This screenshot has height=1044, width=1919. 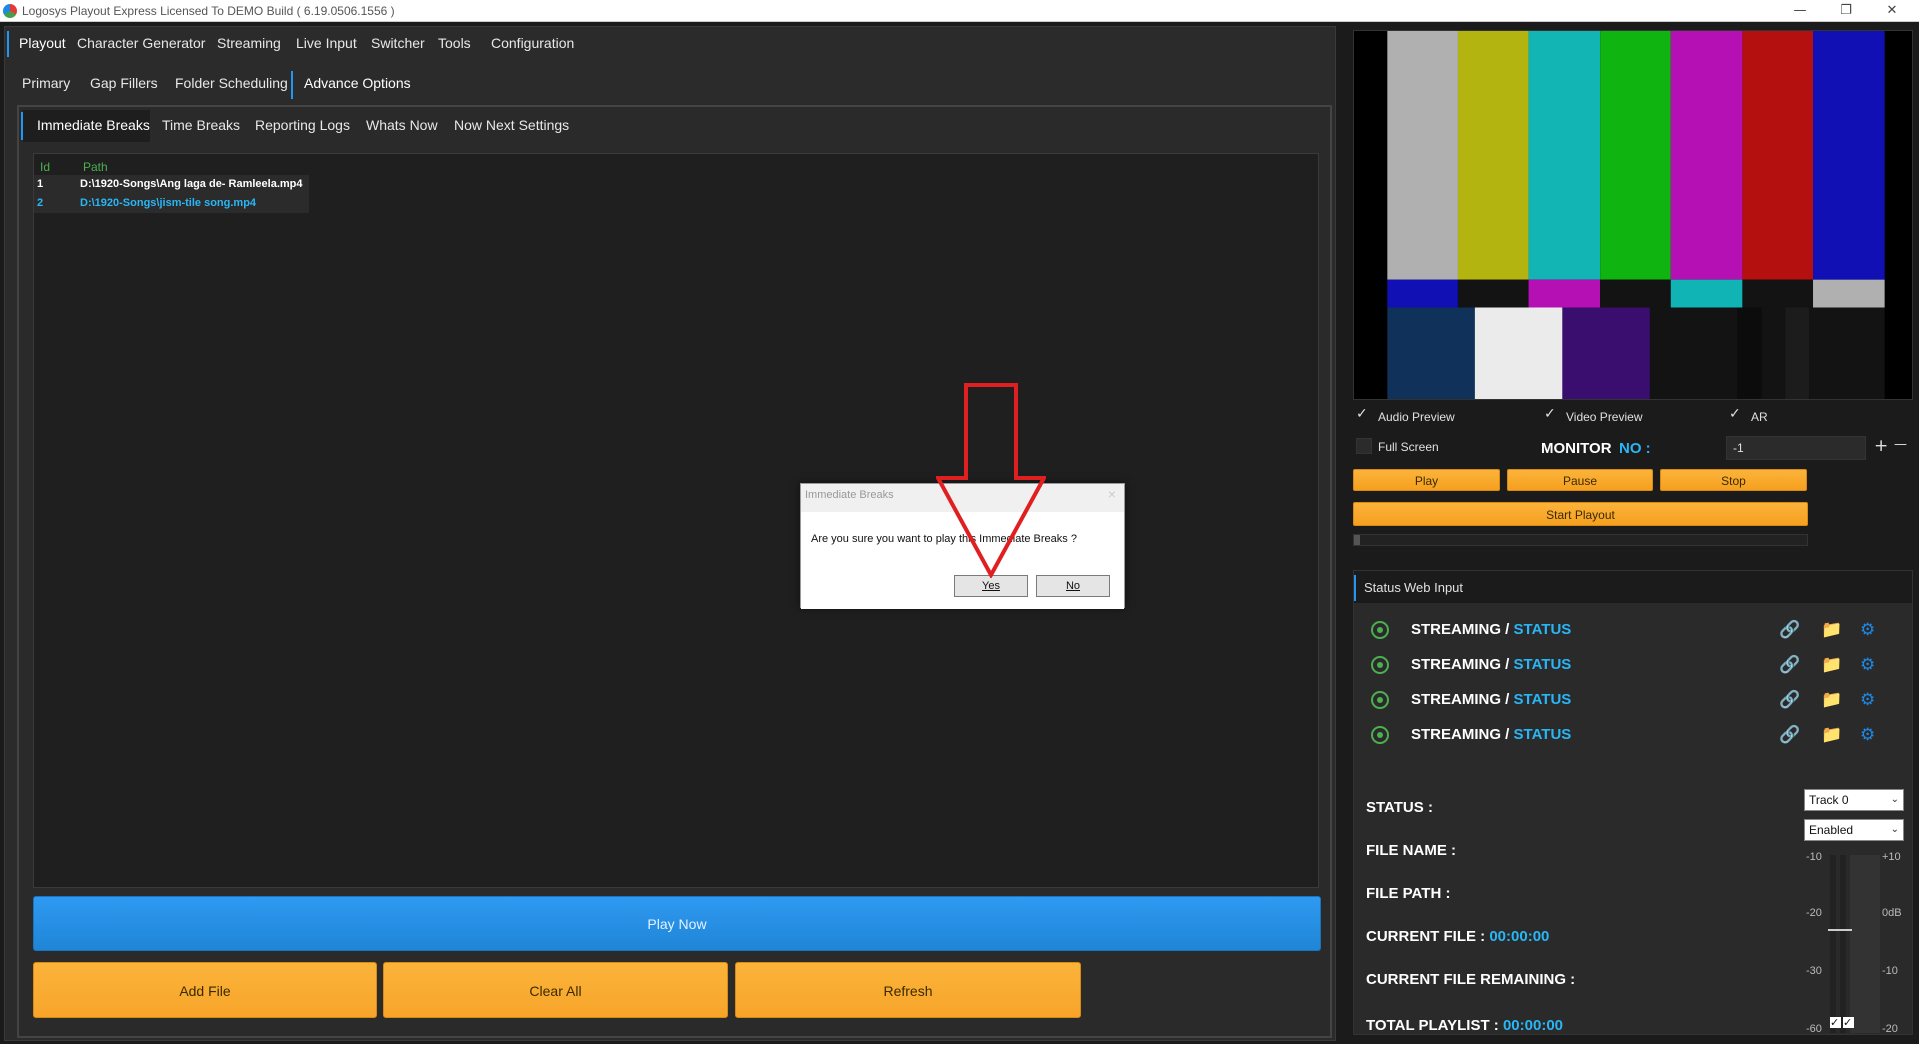 I want to click on menu-streaming: Streaming, so click(x=249, y=43).